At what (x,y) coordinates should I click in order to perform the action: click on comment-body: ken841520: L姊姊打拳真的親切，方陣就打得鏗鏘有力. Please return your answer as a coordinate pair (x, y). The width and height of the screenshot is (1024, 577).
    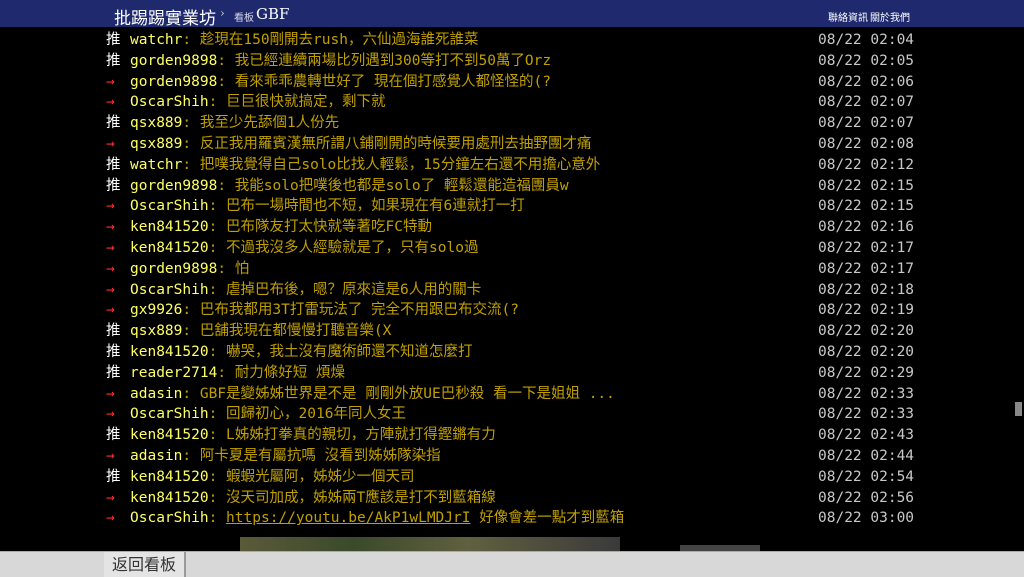
    Looking at the image, I should click on (313, 435).